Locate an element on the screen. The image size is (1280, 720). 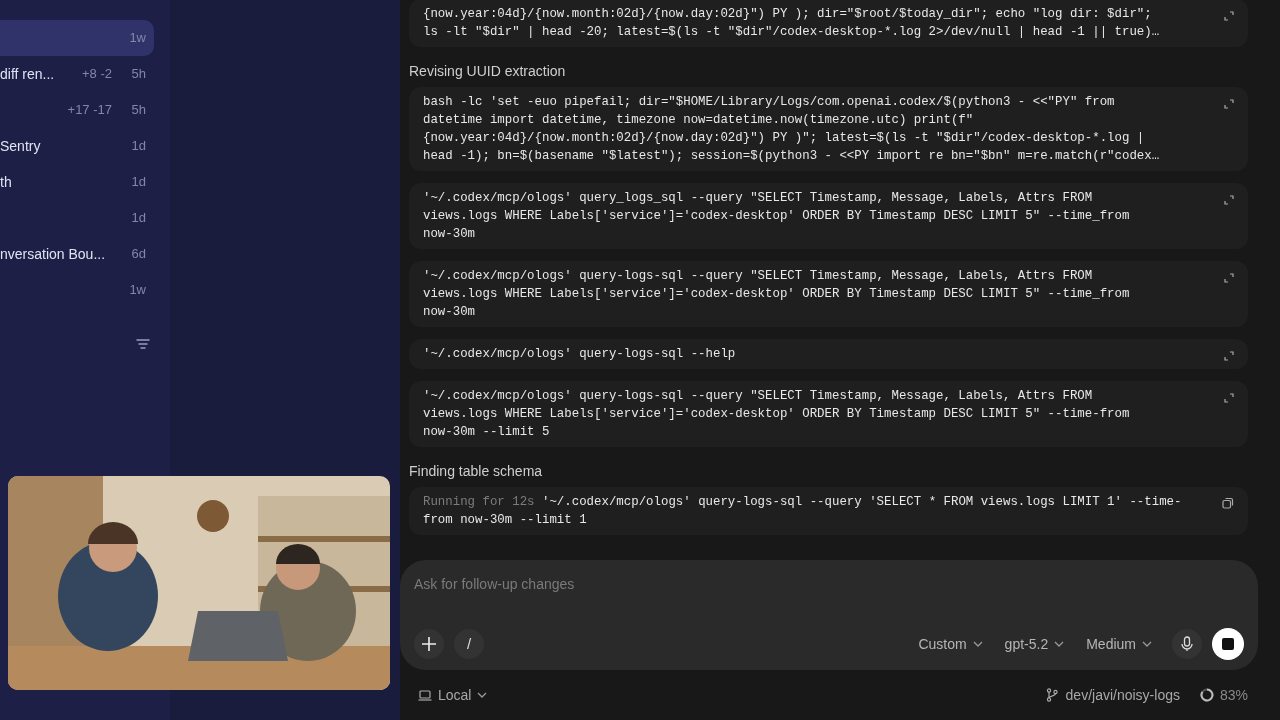
slash-command-button: / is located at coordinates (469, 644).